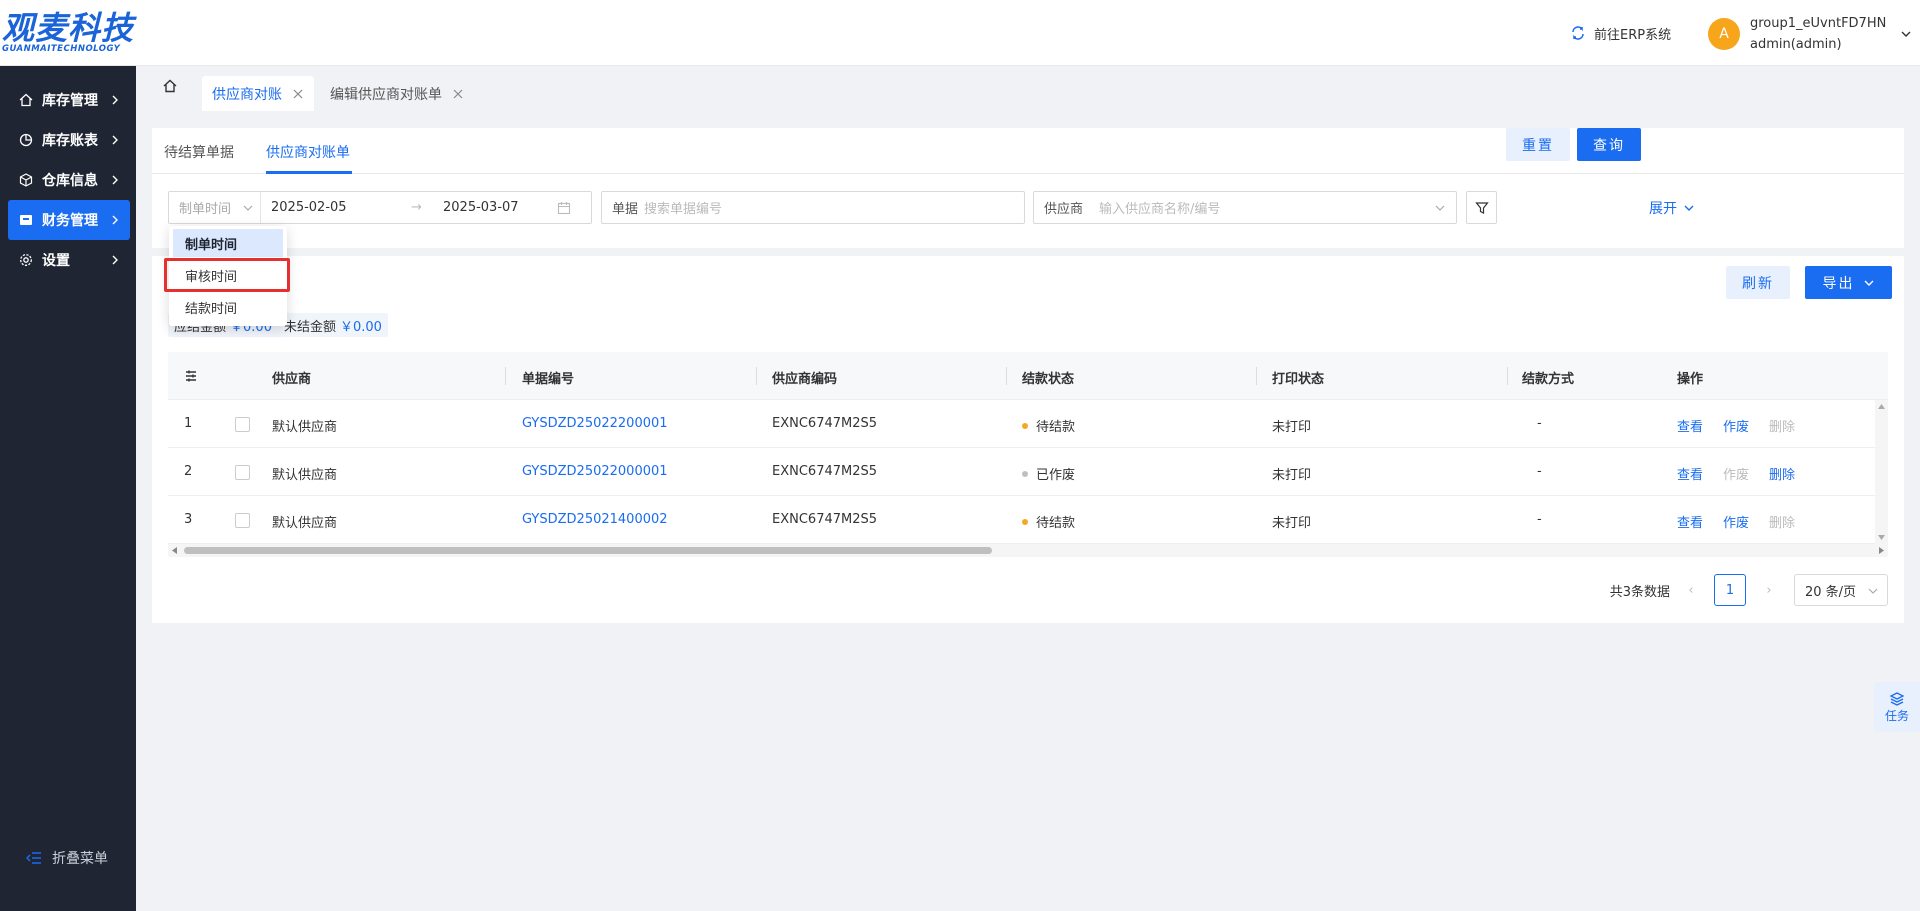  What do you see at coordinates (191, 376) in the screenshot?
I see `column-settings-icon` at bounding box center [191, 376].